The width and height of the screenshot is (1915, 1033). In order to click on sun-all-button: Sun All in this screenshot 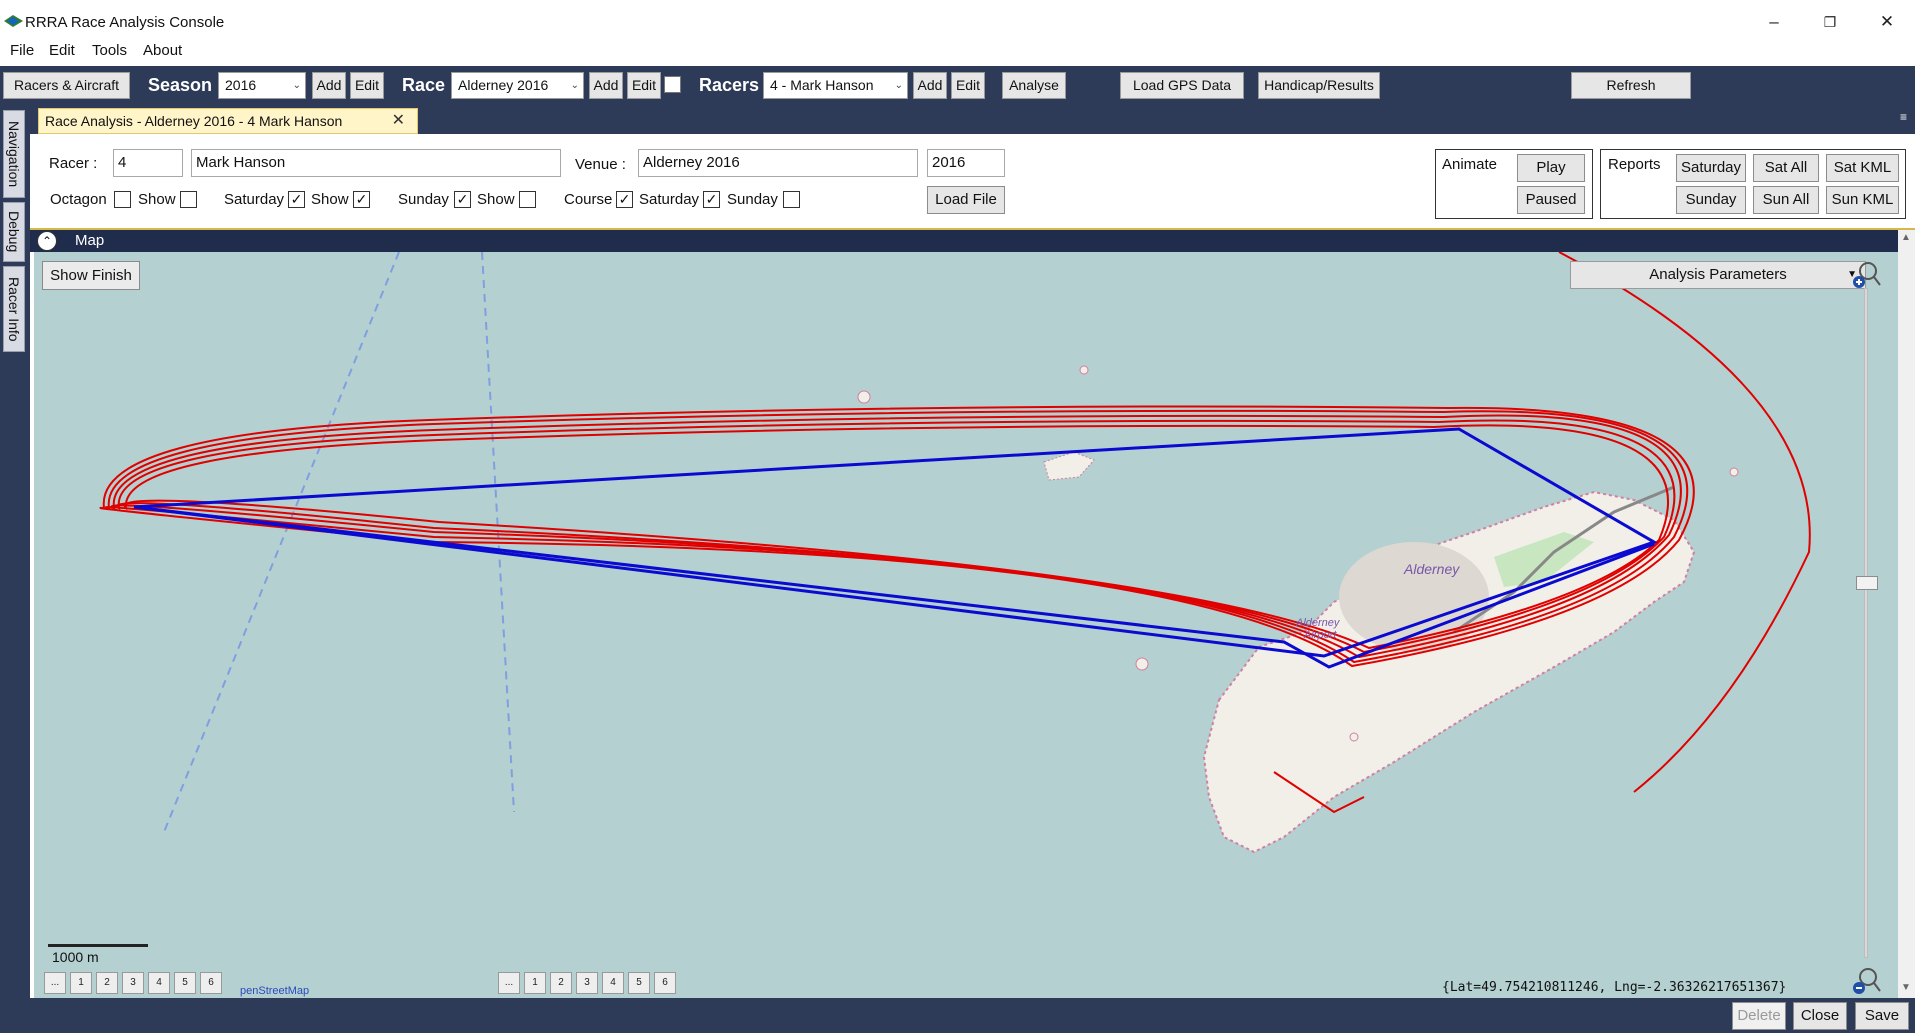, I will do `click(1786, 200)`.